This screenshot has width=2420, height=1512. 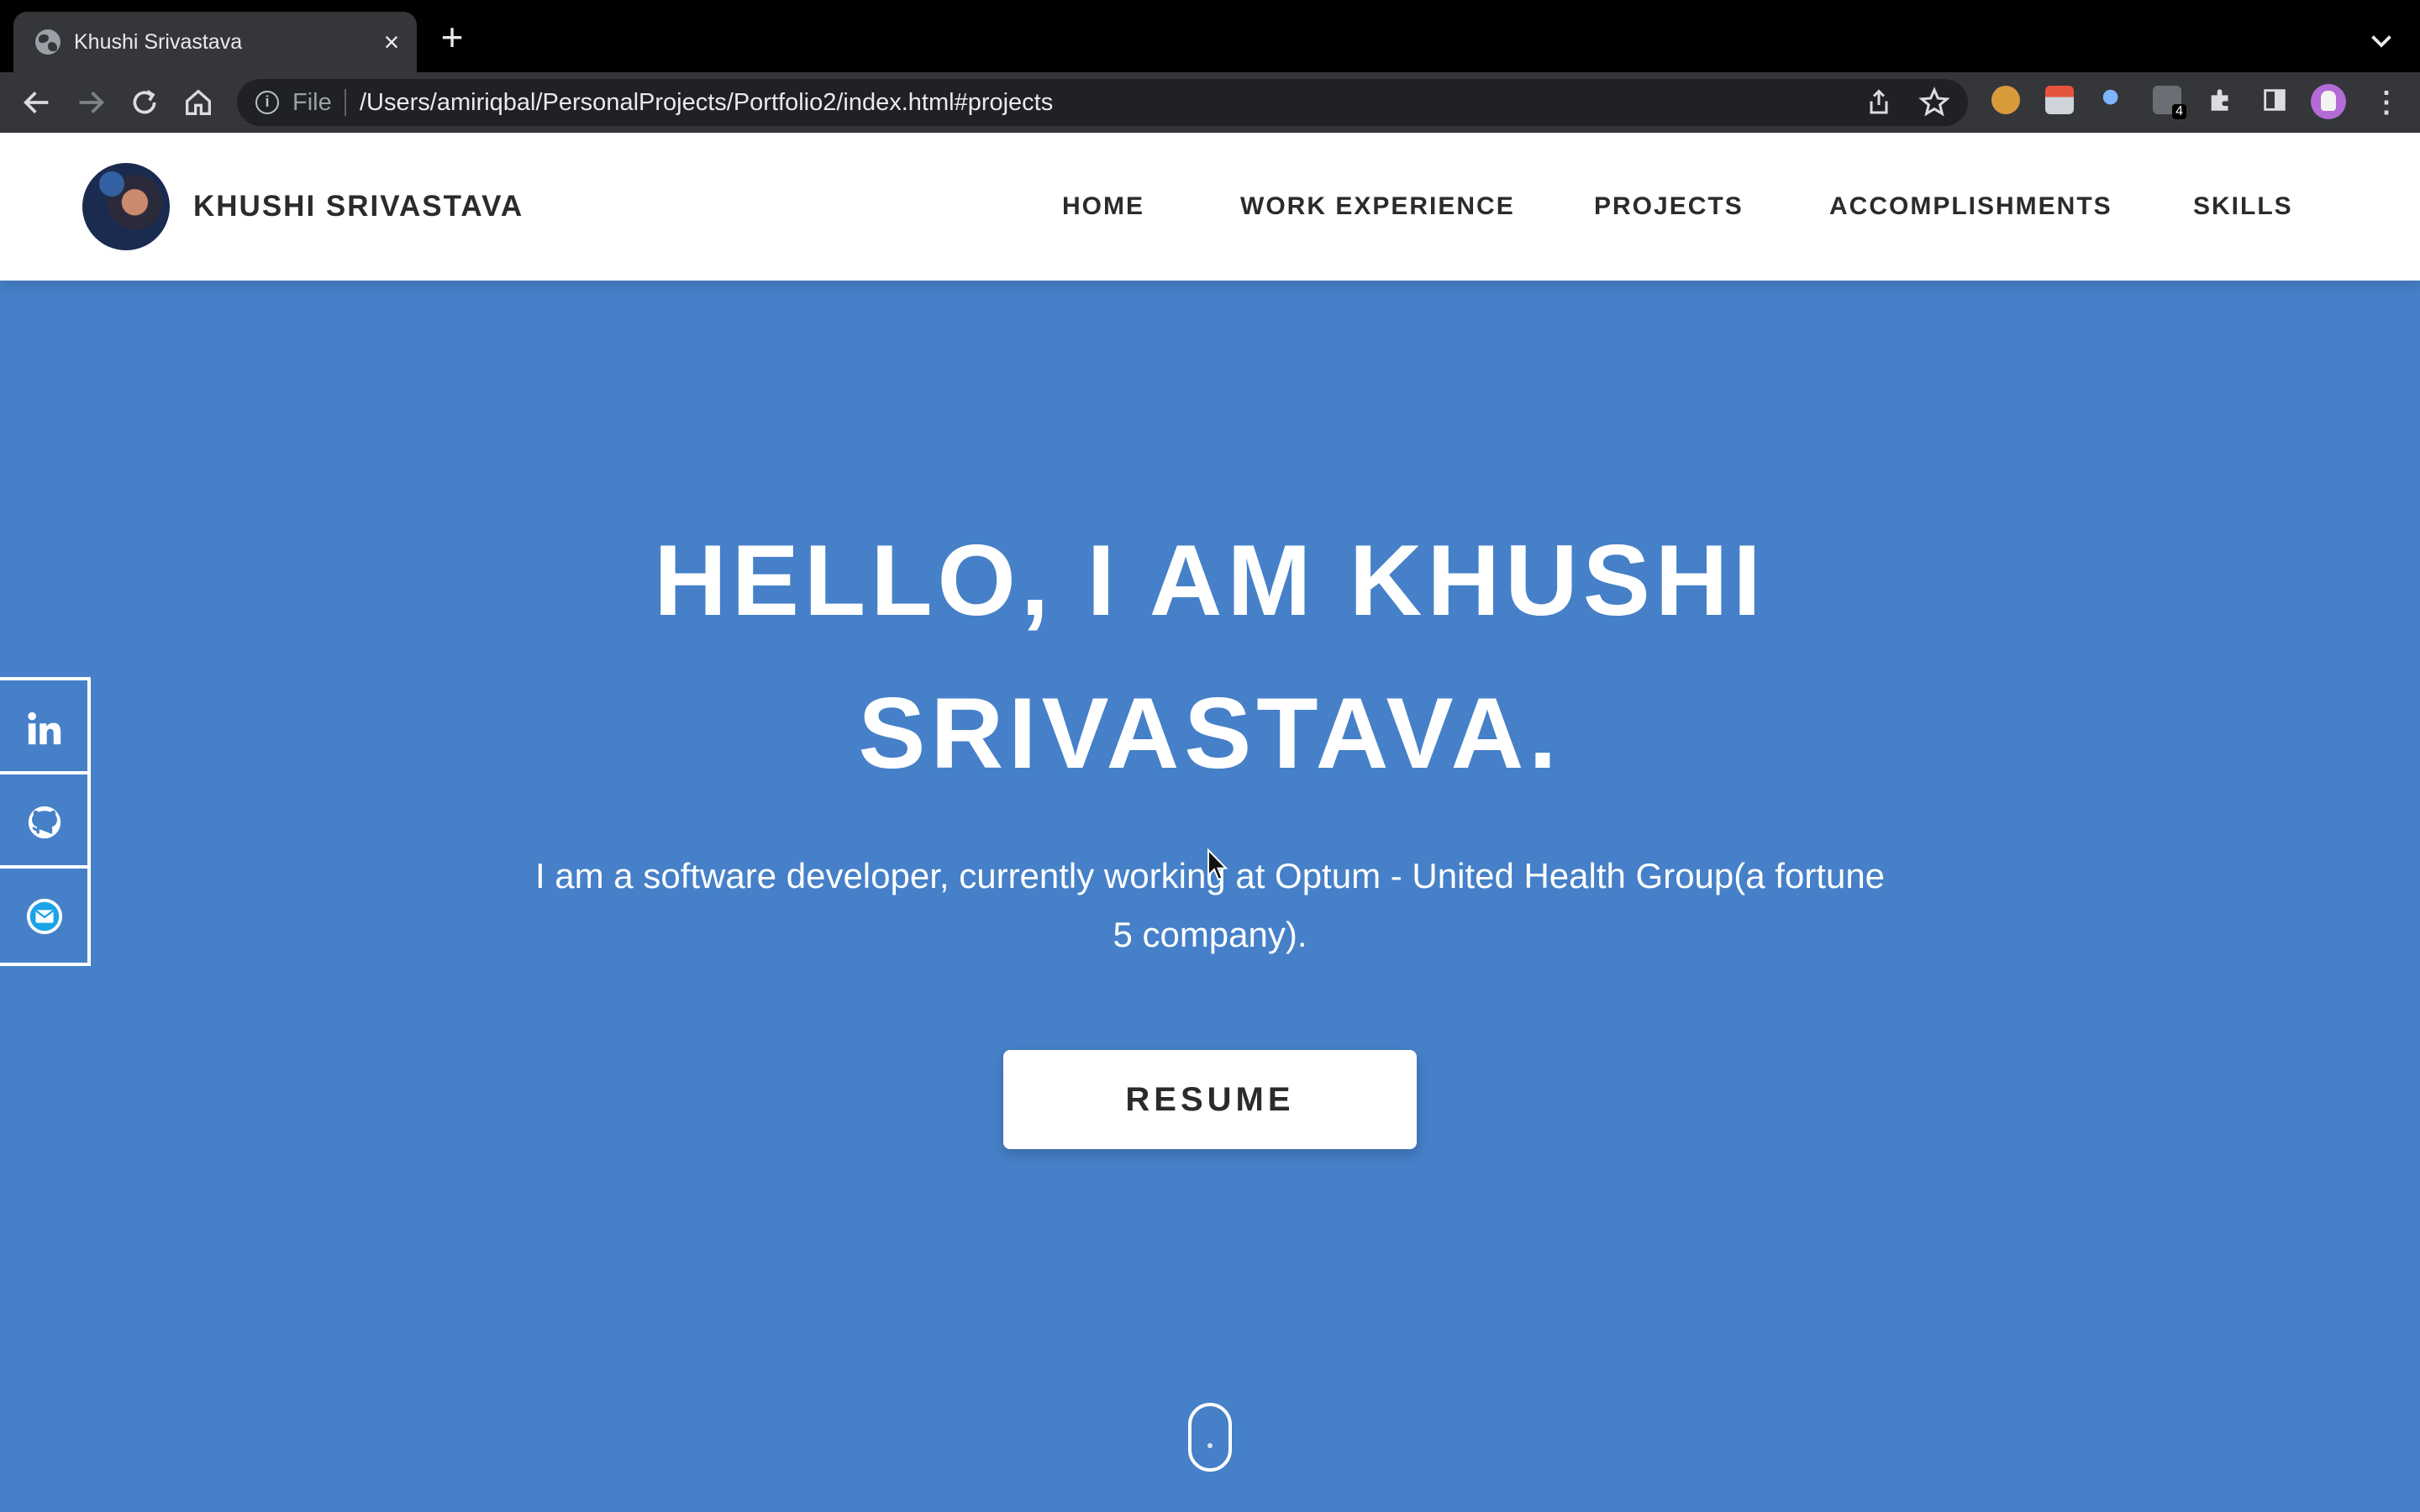 What do you see at coordinates (1971, 207) in the screenshot?
I see `nav-accomplishments: ACCOMPLISHMENTS` at bounding box center [1971, 207].